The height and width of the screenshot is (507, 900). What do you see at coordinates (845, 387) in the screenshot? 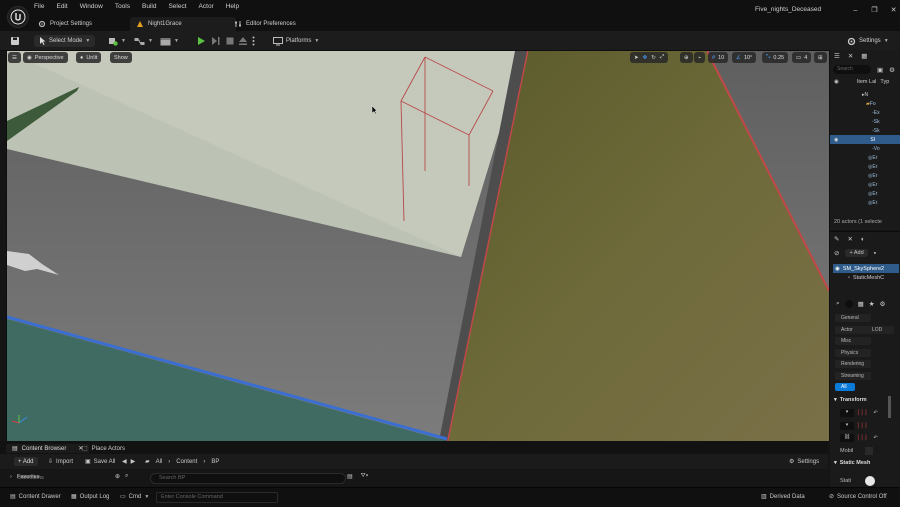
I see `category-all: All` at bounding box center [845, 387].